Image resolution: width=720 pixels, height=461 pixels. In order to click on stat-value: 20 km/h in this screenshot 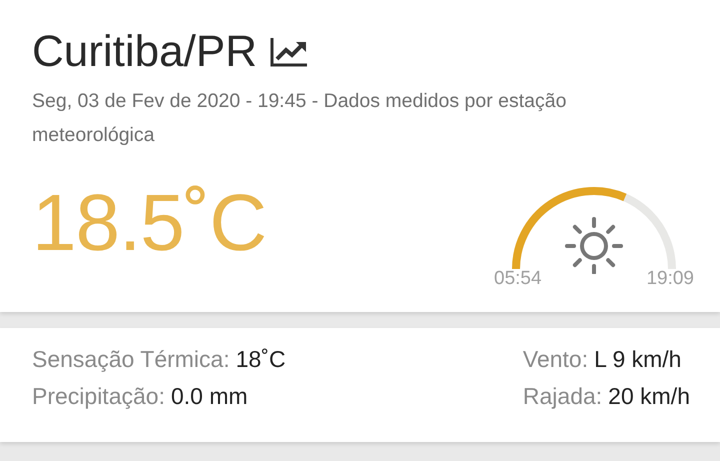, I will do `click(649, 396)`.